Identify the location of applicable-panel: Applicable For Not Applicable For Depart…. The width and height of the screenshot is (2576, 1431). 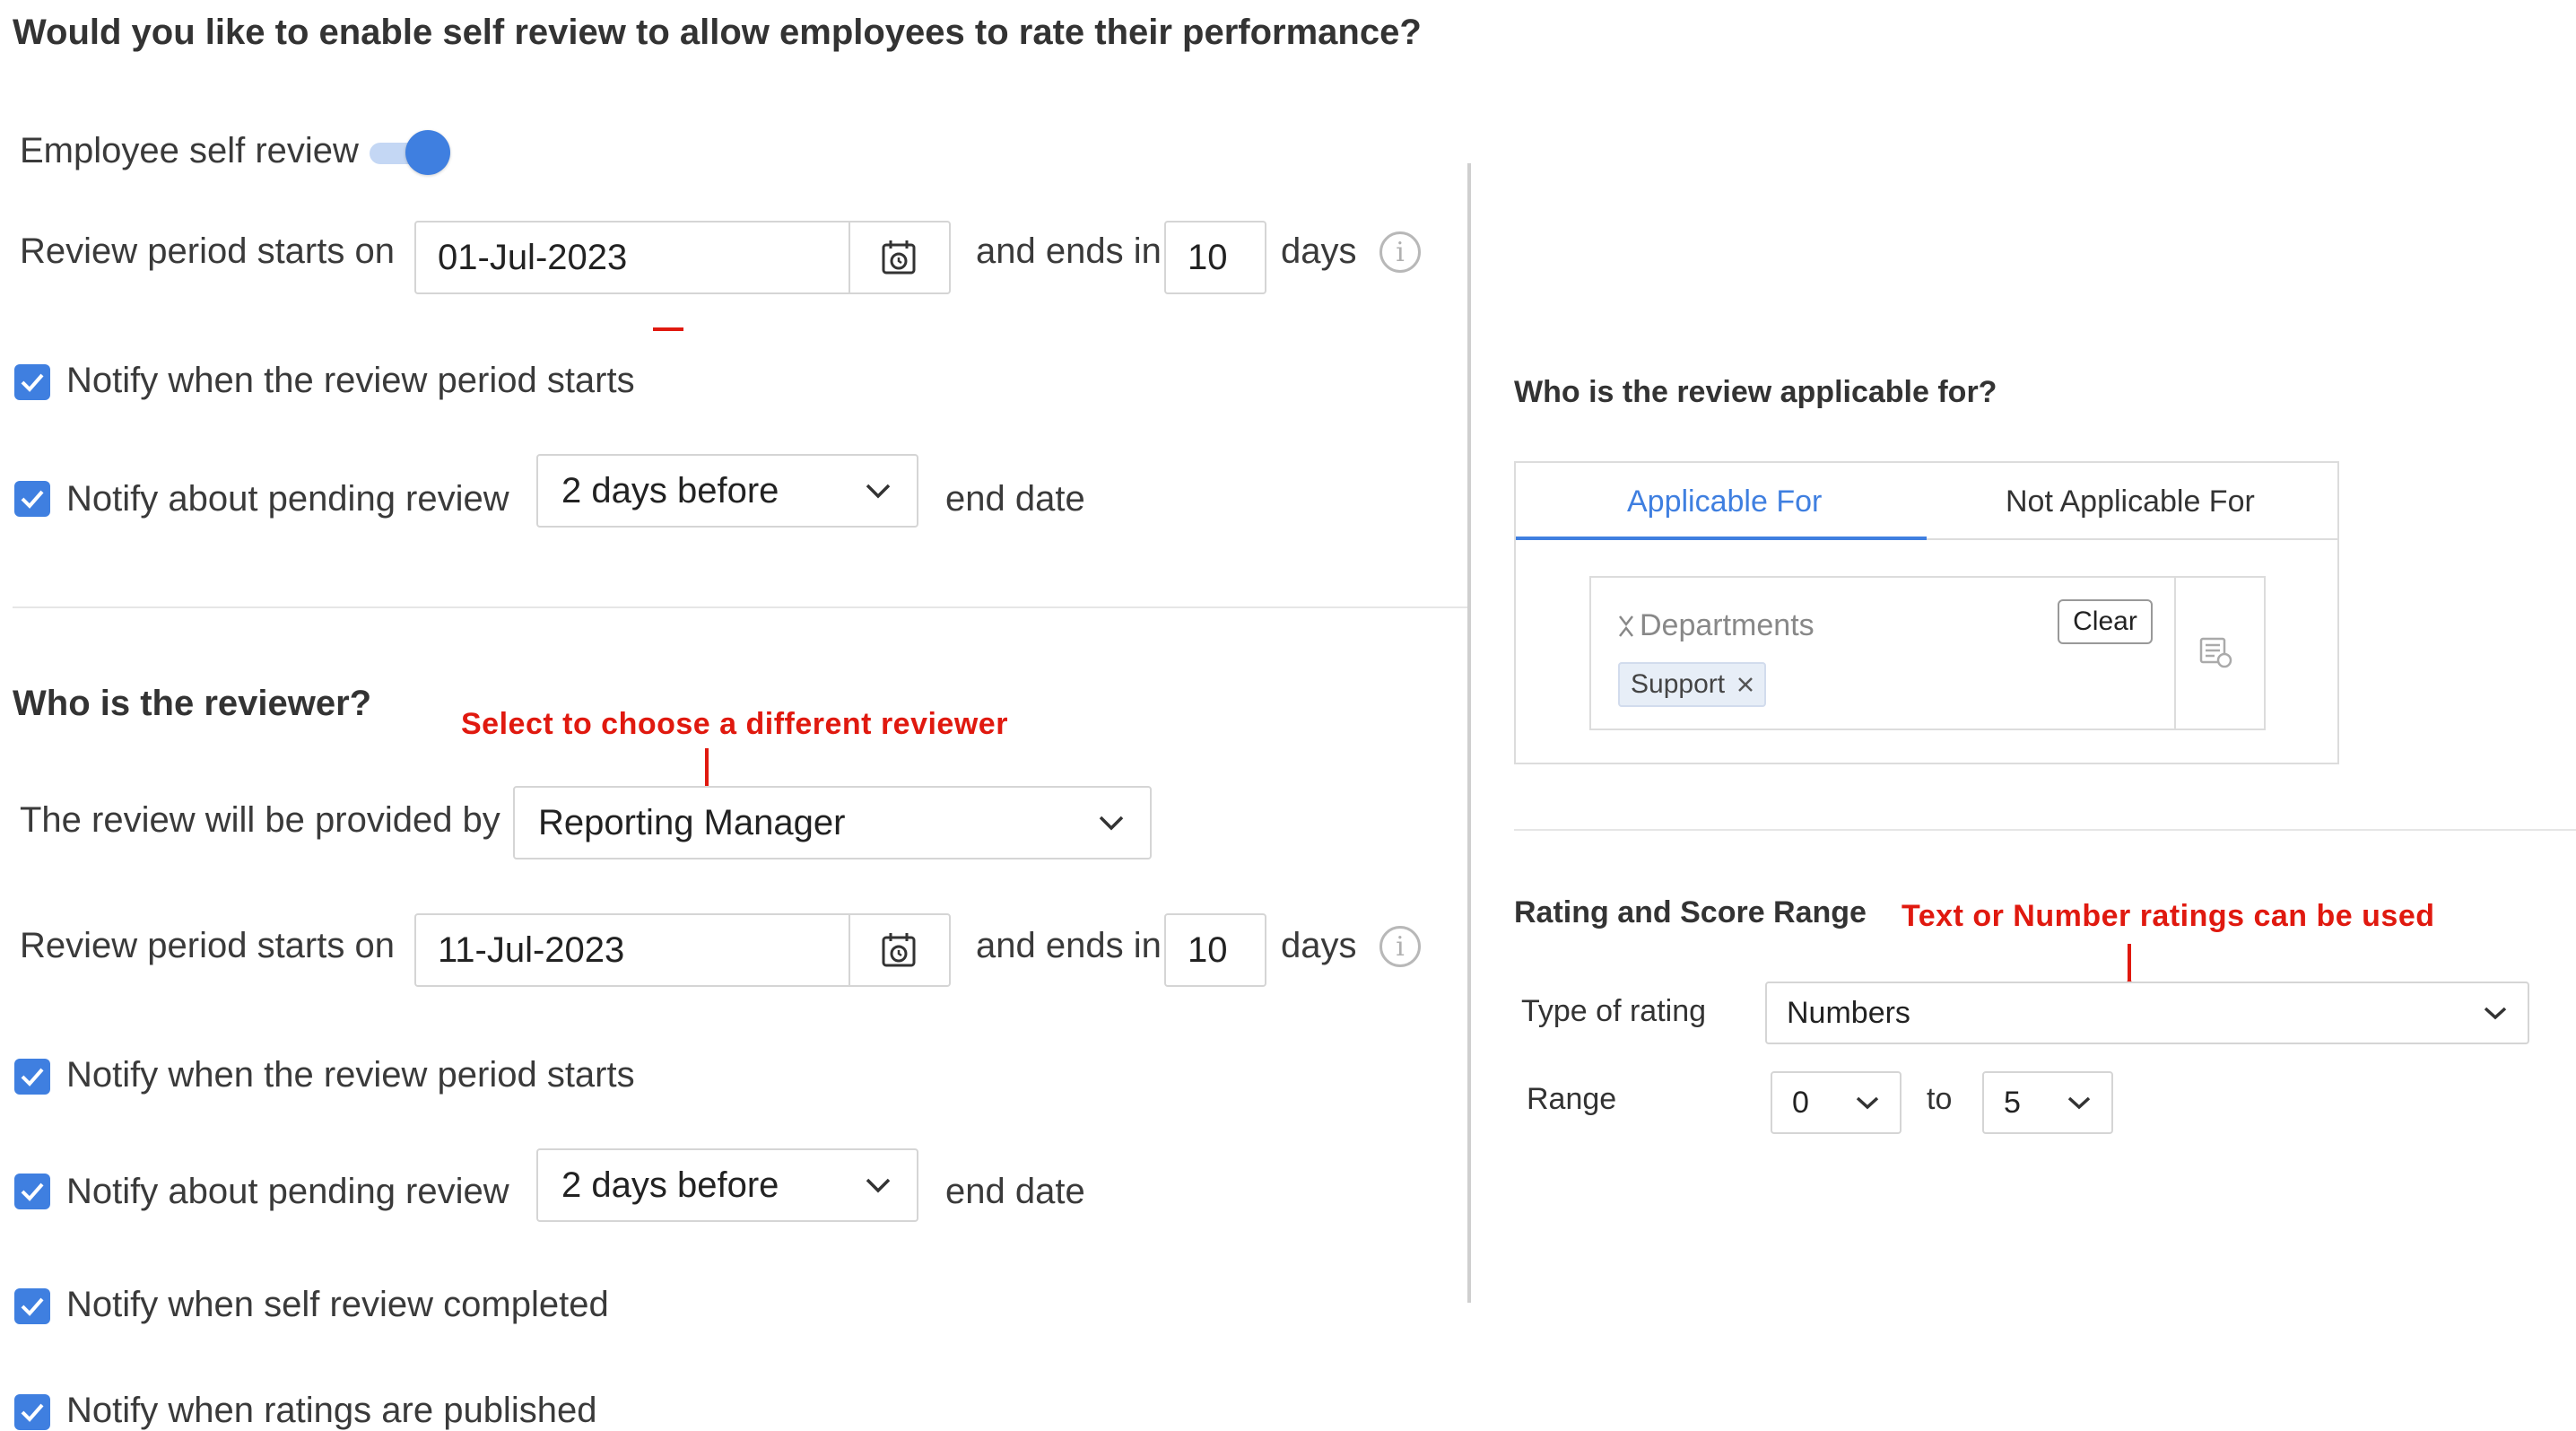
(1926, 612).